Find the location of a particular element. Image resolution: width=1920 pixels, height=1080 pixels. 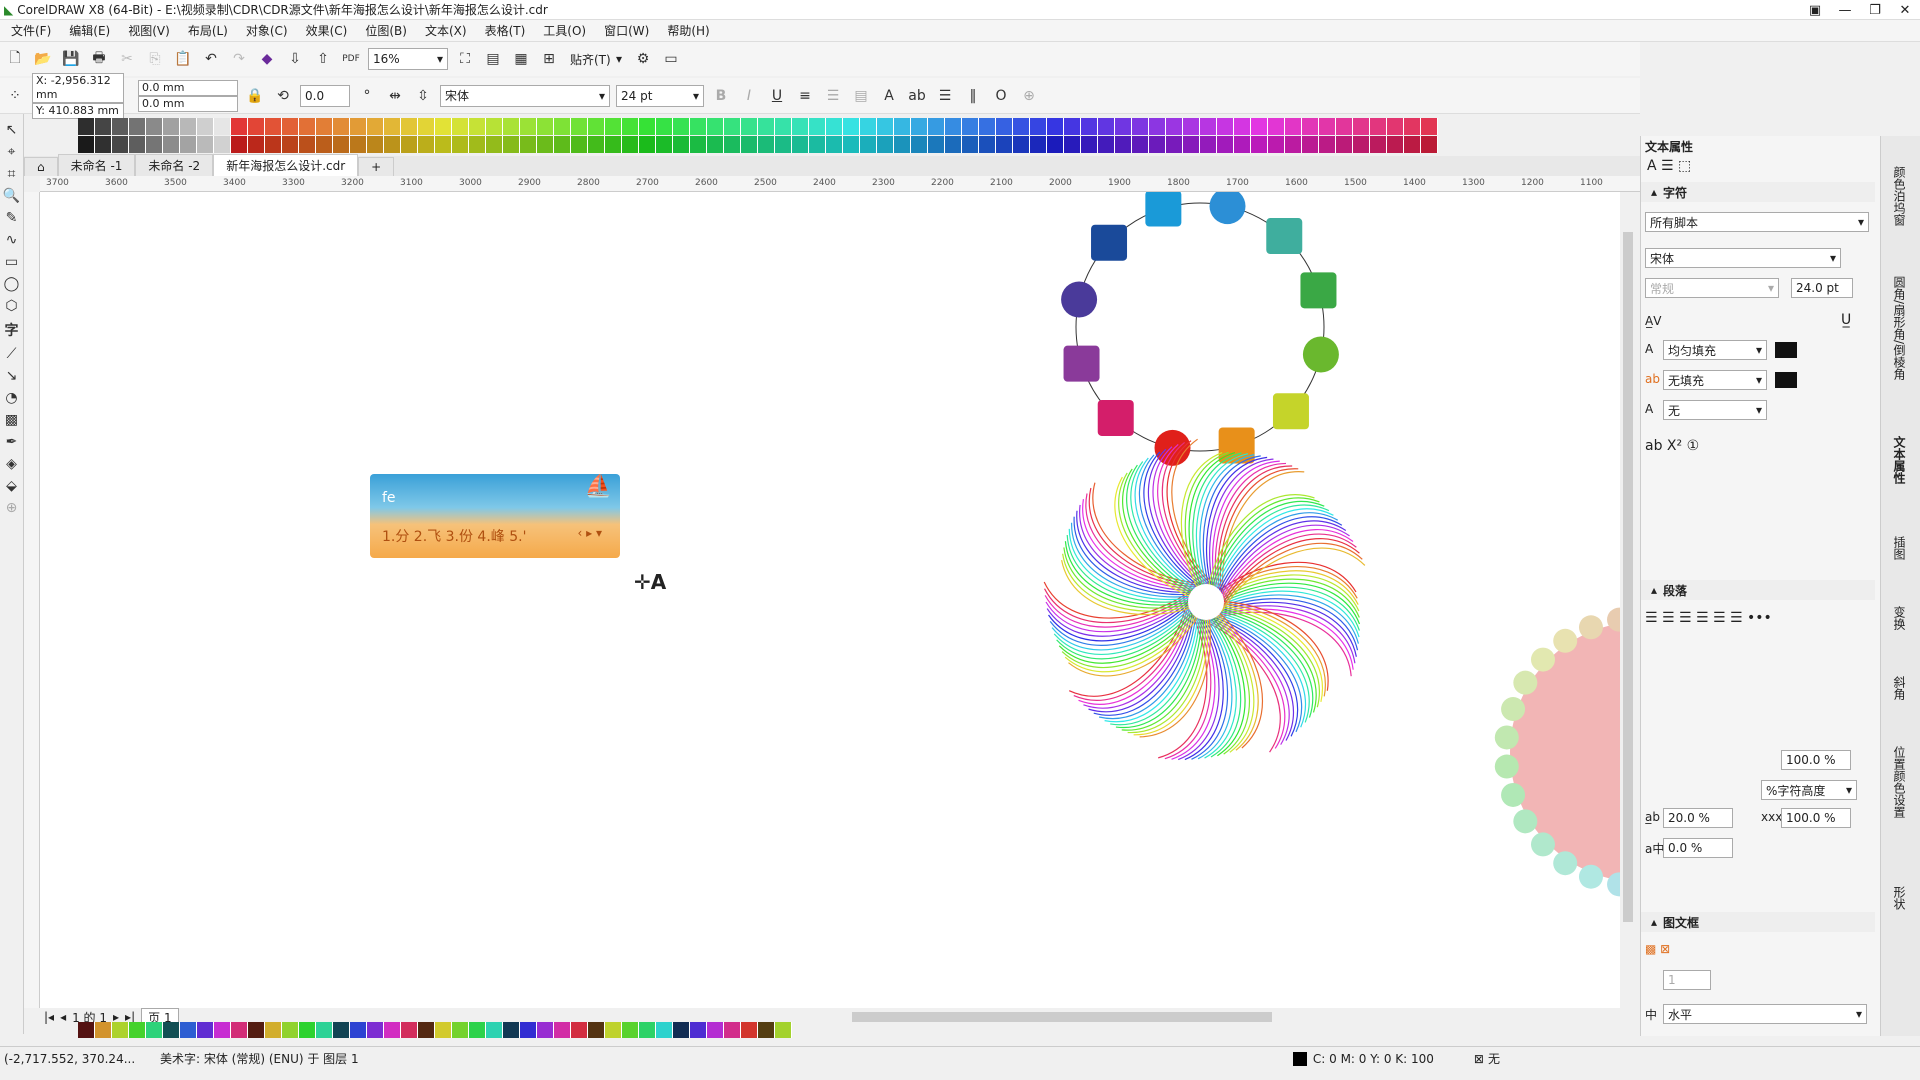

close-button: ✕ is located at coordinates (1905, 10).